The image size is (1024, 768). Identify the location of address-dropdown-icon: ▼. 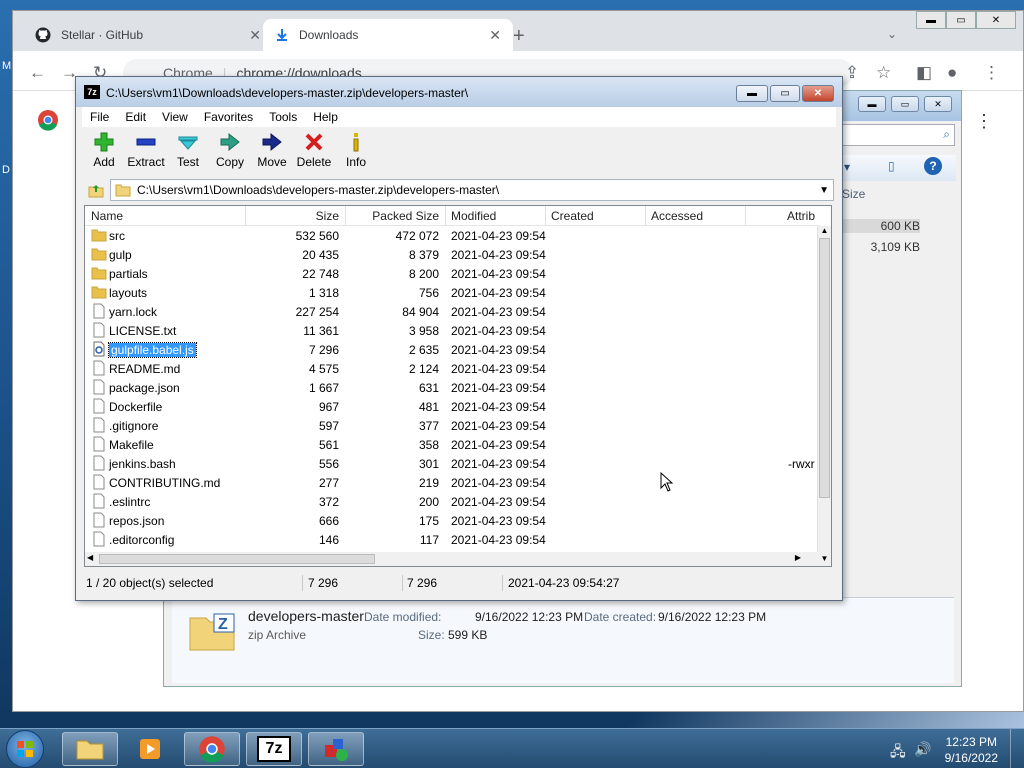
(824, 190).